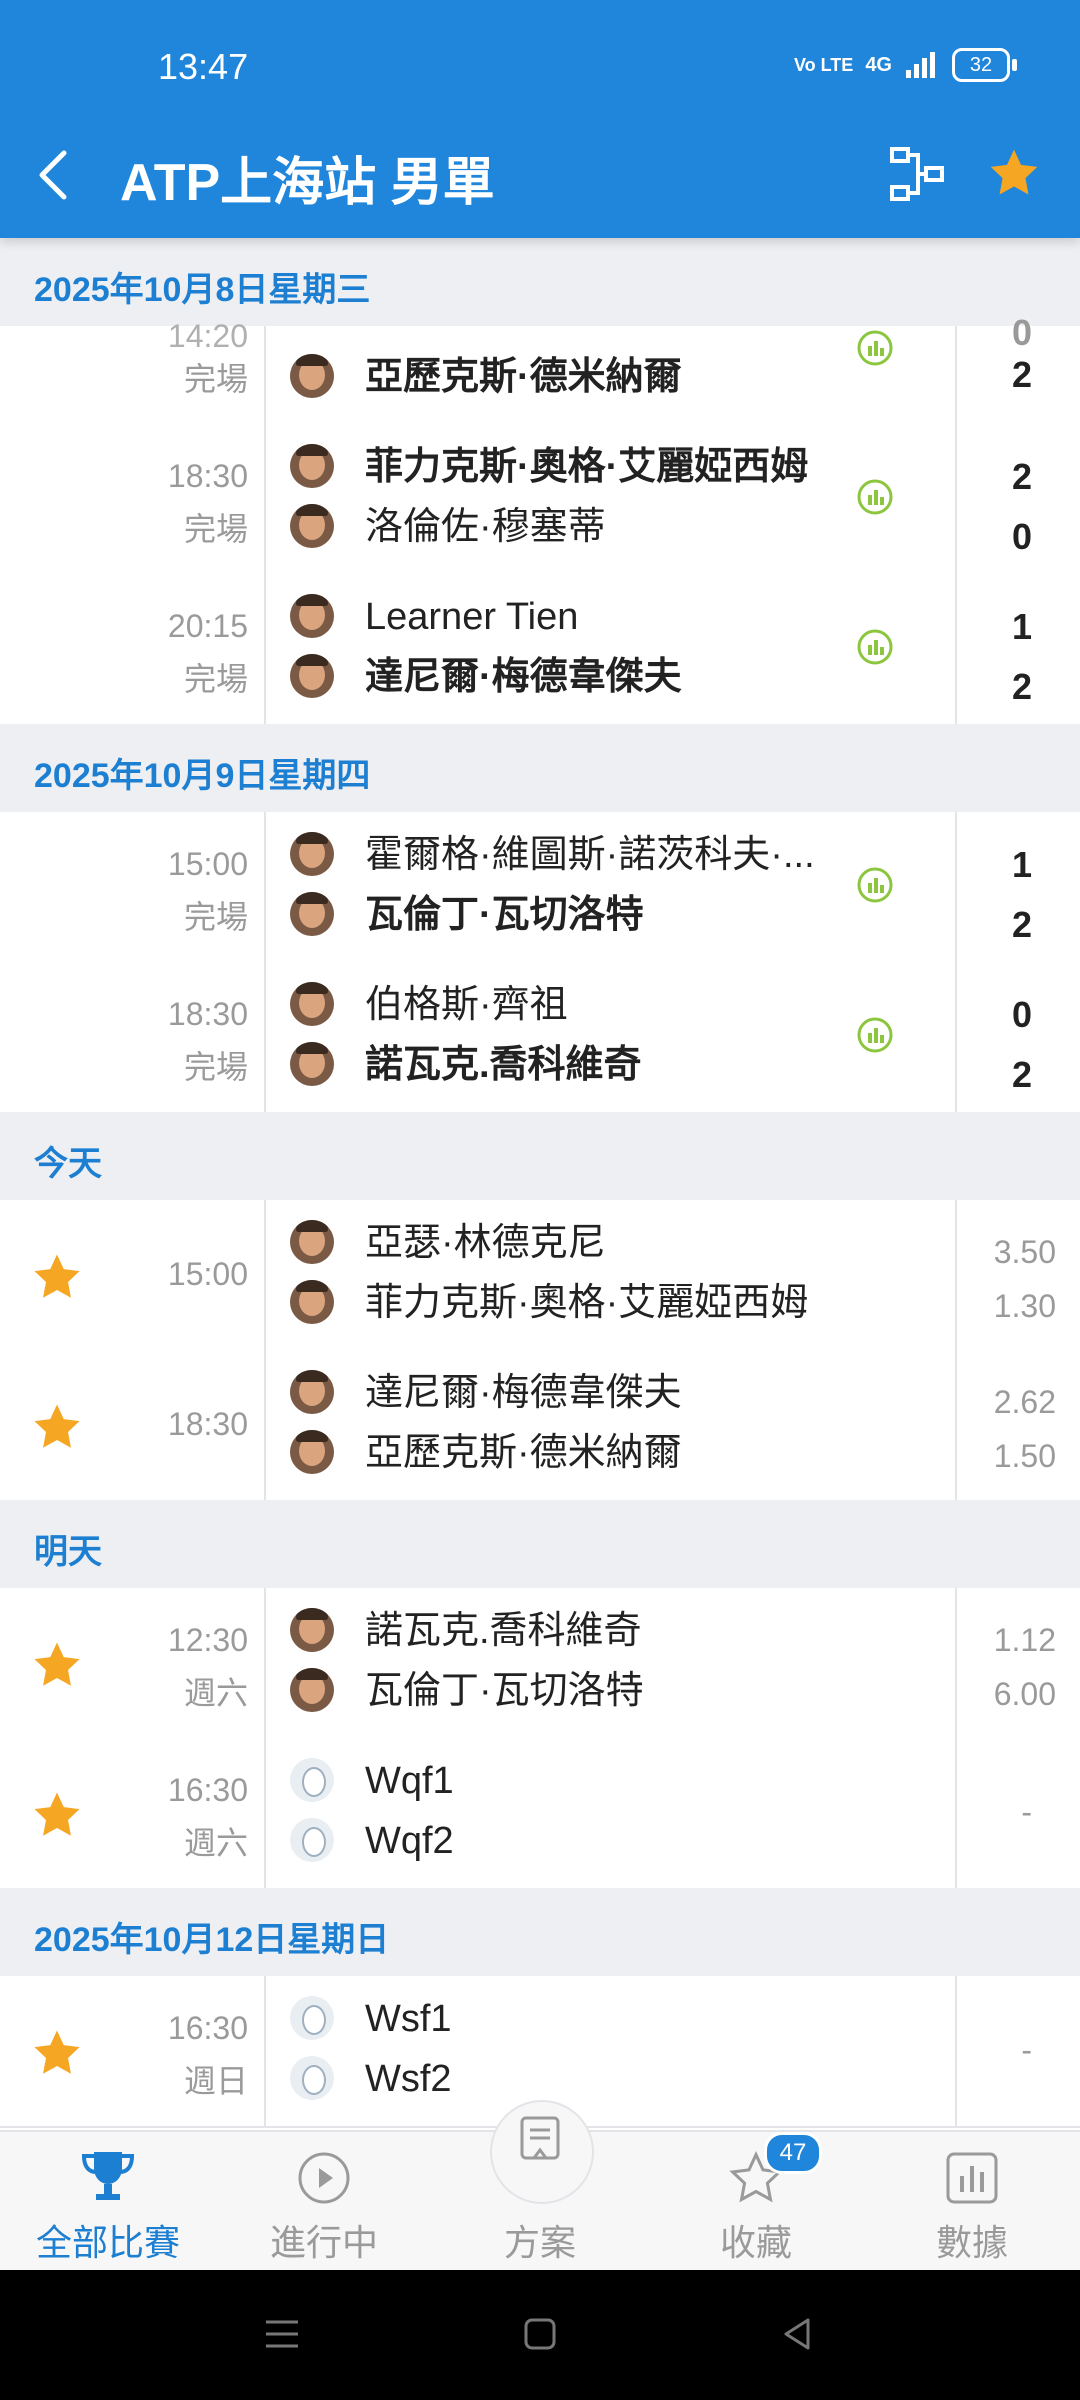  What do you see at coordinates (207, 1640) in the screenshot?
I see `match-time: 12:30` at bounding box center [207, 1640].